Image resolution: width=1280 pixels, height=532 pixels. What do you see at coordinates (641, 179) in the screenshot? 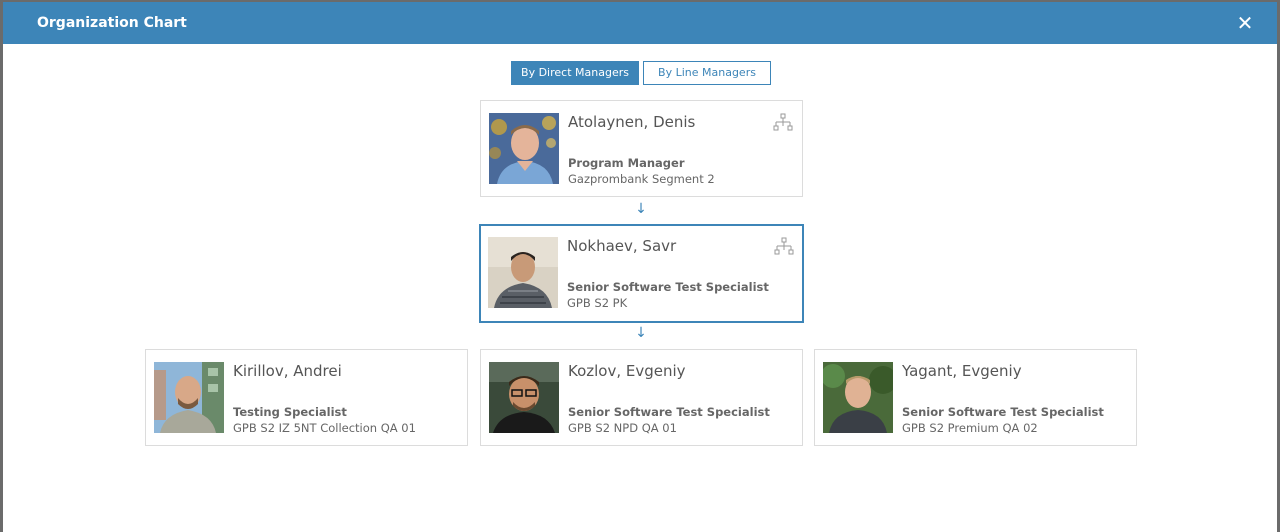
I see `employee-unit: Gazprombank Segment 2` at bounding box center [641, 179].